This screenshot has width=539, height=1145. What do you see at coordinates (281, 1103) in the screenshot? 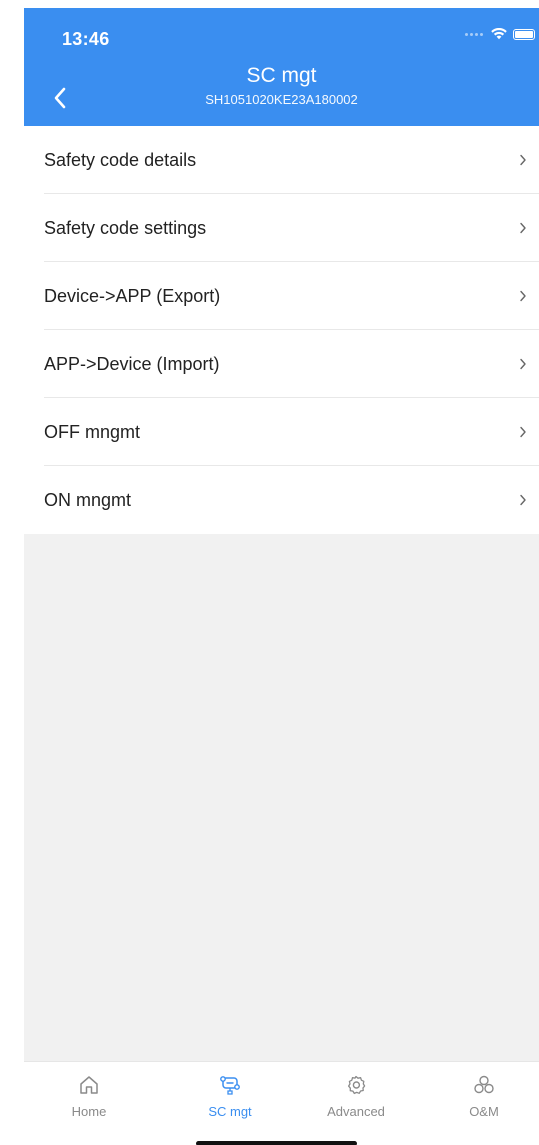
I see `bottom-tab-bar: Home SC mgt Advanced O&M` at bounding box center [281, 1103].